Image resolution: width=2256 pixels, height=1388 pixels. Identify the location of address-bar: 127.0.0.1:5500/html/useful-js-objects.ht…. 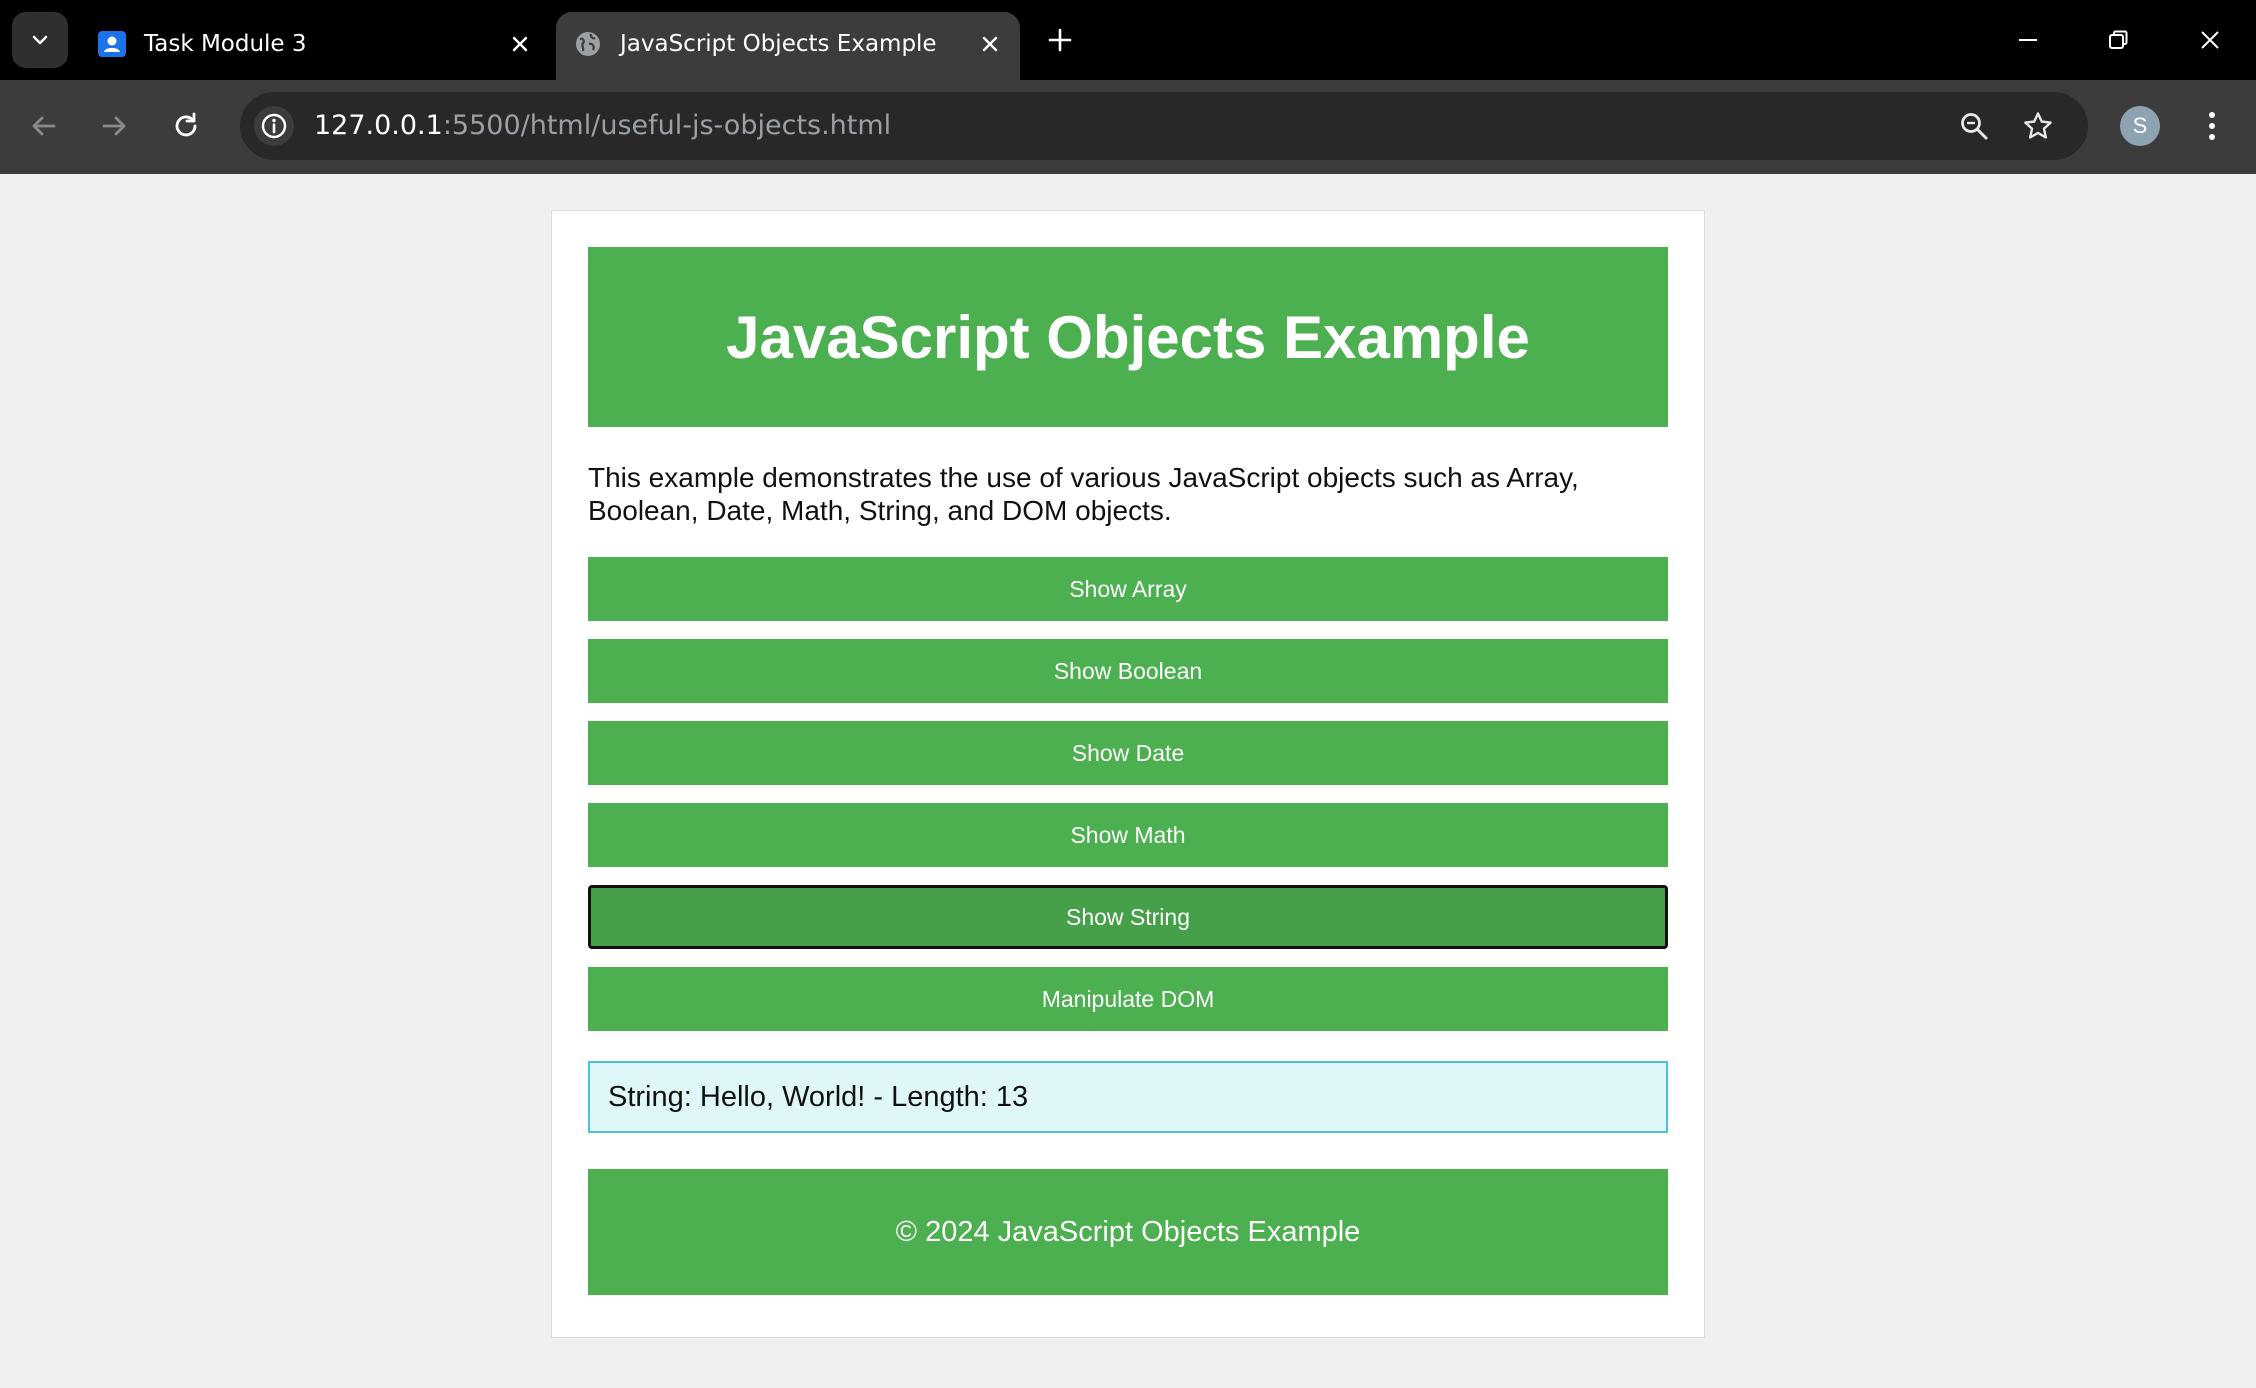
(1164, 126).